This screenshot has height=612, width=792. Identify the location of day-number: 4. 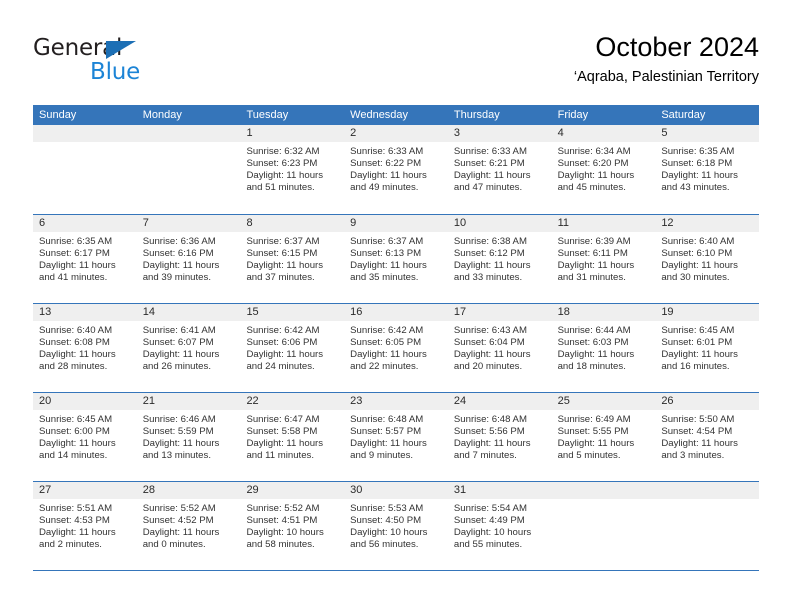
(603, 133).